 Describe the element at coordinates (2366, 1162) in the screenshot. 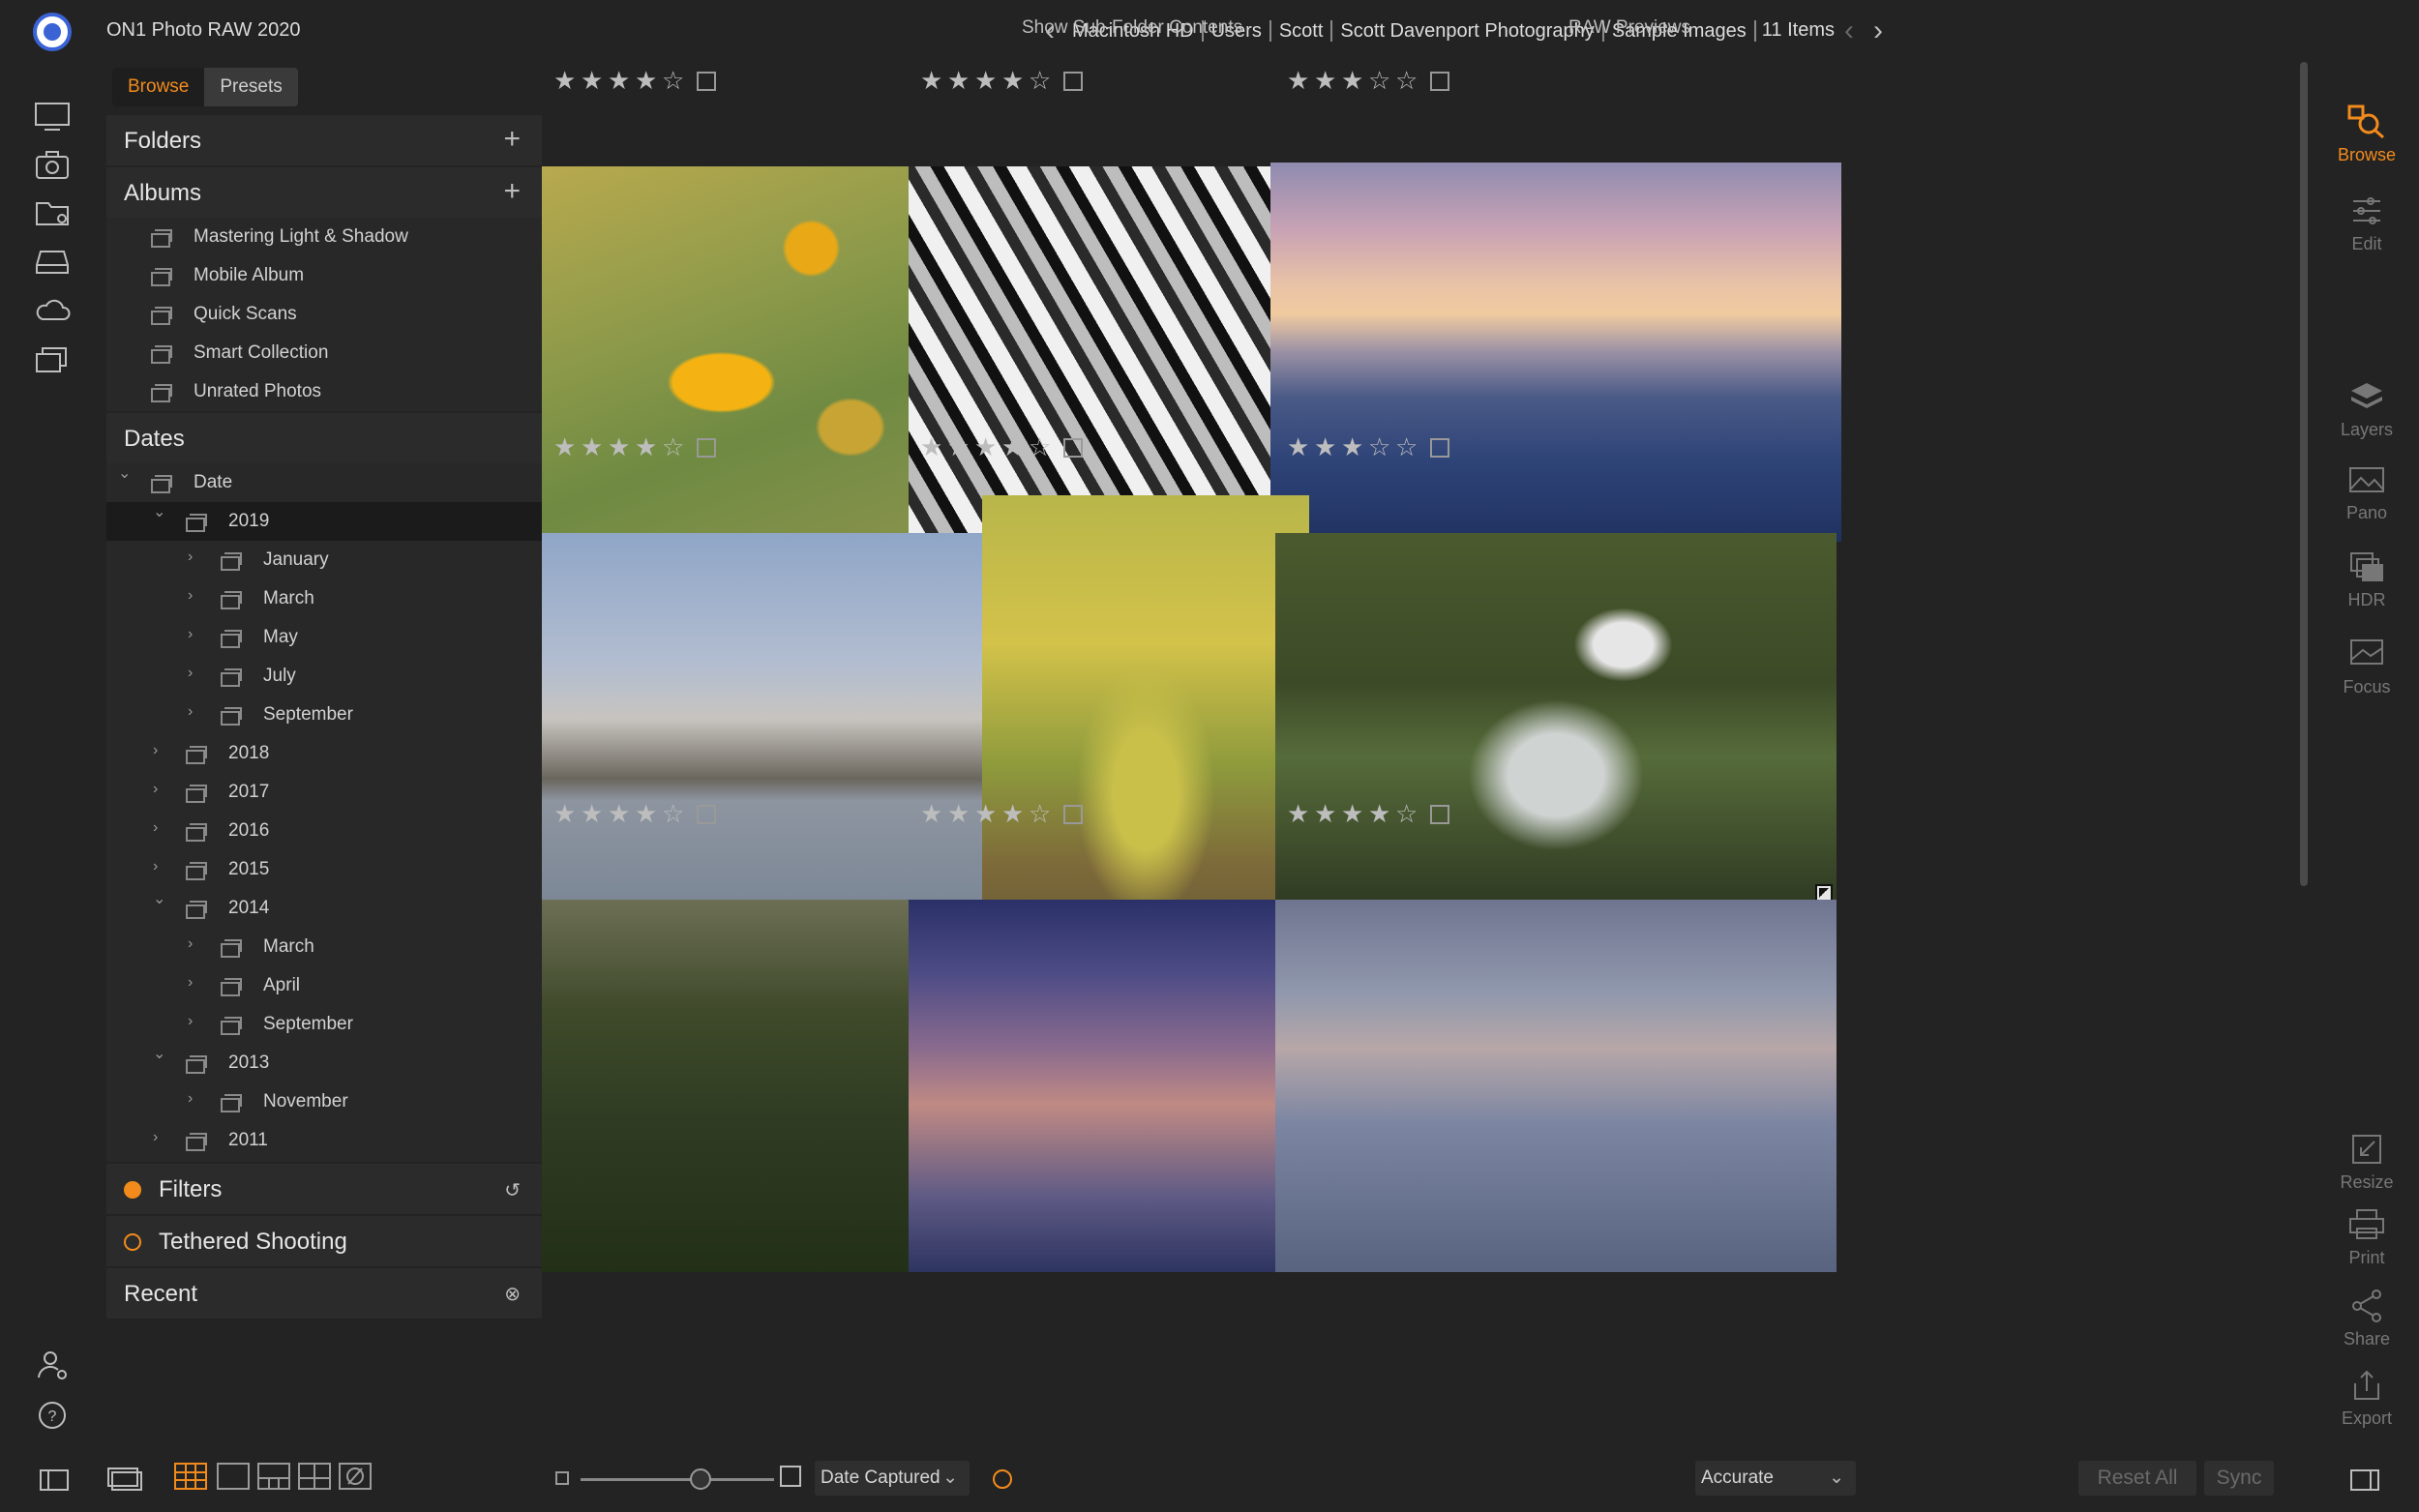

I see `resize-tool: Resize` at that location.